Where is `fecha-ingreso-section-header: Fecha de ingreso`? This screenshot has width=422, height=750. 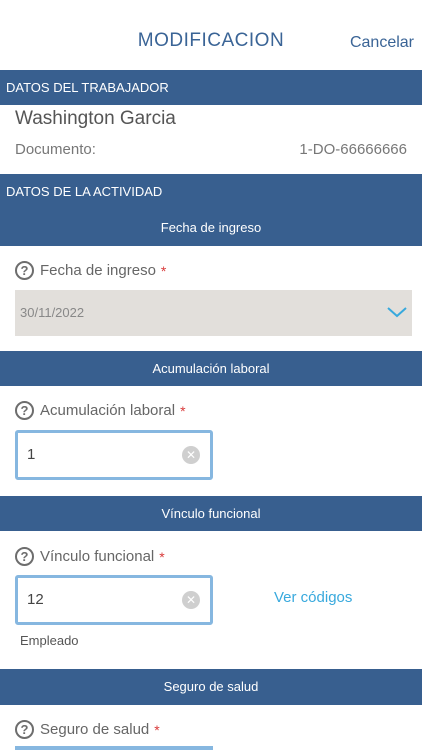 fecha-ingreso-section-header: Fecha de ingreso is located at coordinates (211, 228).